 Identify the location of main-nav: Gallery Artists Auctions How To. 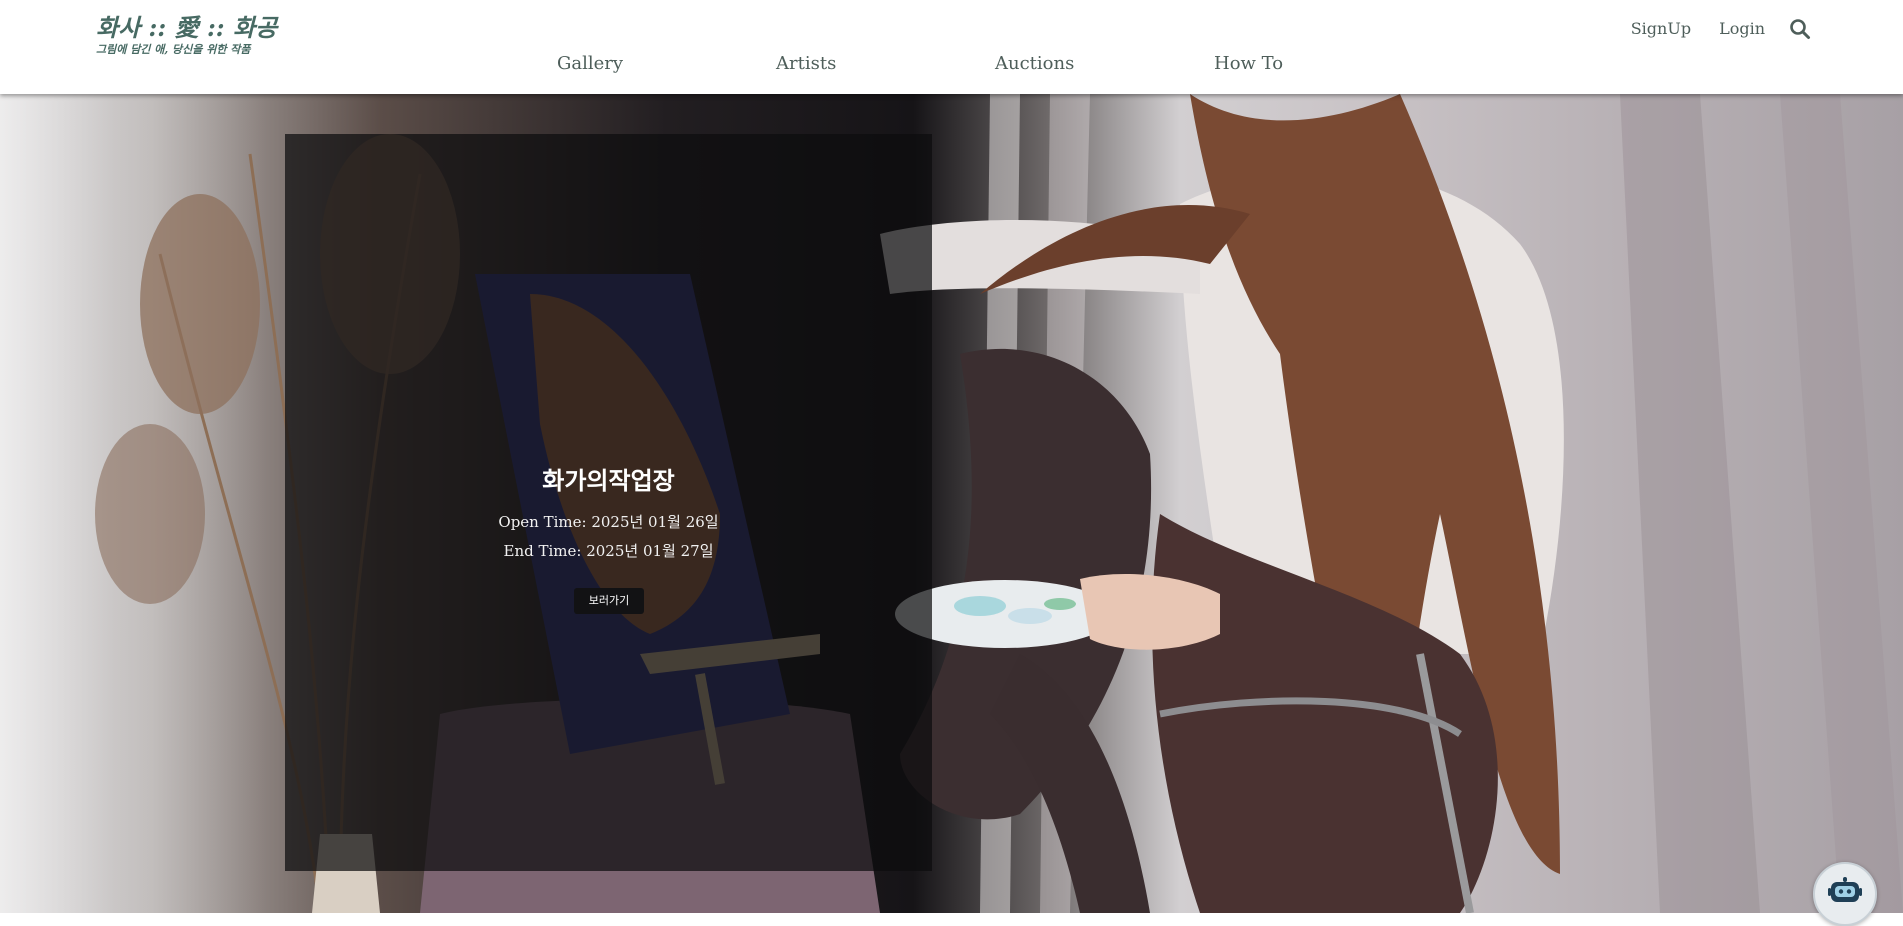
(951, 64).